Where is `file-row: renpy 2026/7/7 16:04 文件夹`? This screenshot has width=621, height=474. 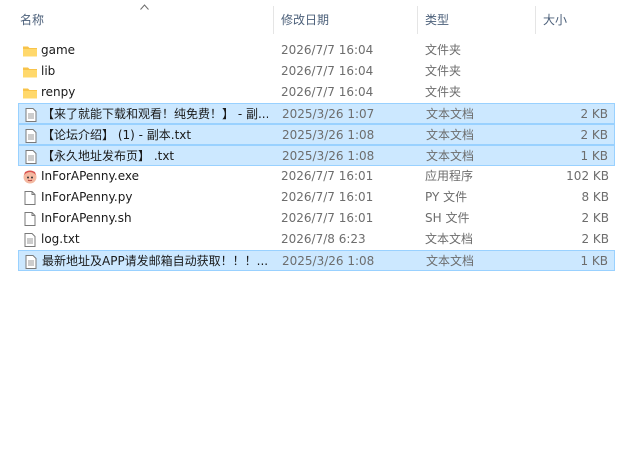 file-row: renpy 2026/7/7 16:04 文件夹 is located at coordinates (316, 92).